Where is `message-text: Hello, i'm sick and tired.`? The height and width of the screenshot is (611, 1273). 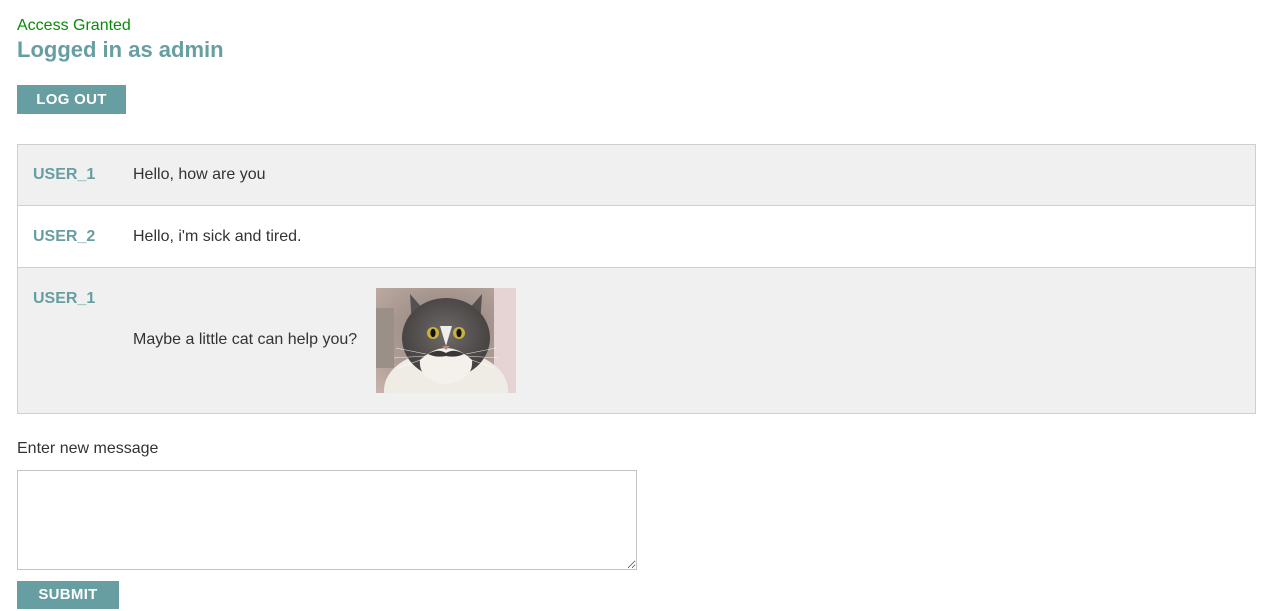 message-text: Hello, i'm sick and tired. is located at coordinates (217, 236).